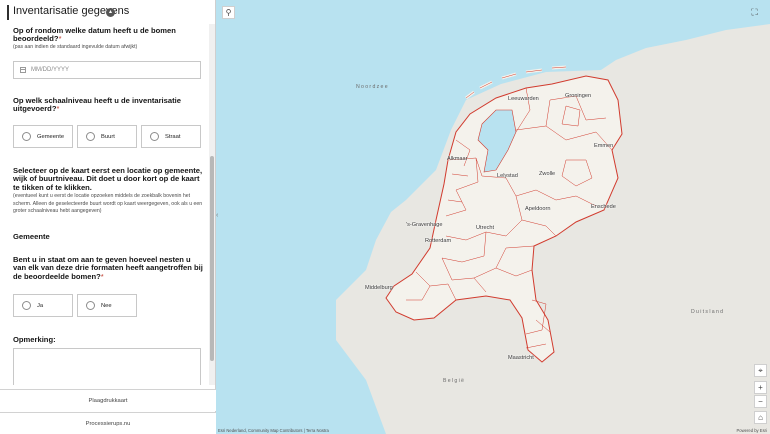 The width and height of the screenshot is (770, 434). I want to click on city-label: Lelystad, so click(507, 176).